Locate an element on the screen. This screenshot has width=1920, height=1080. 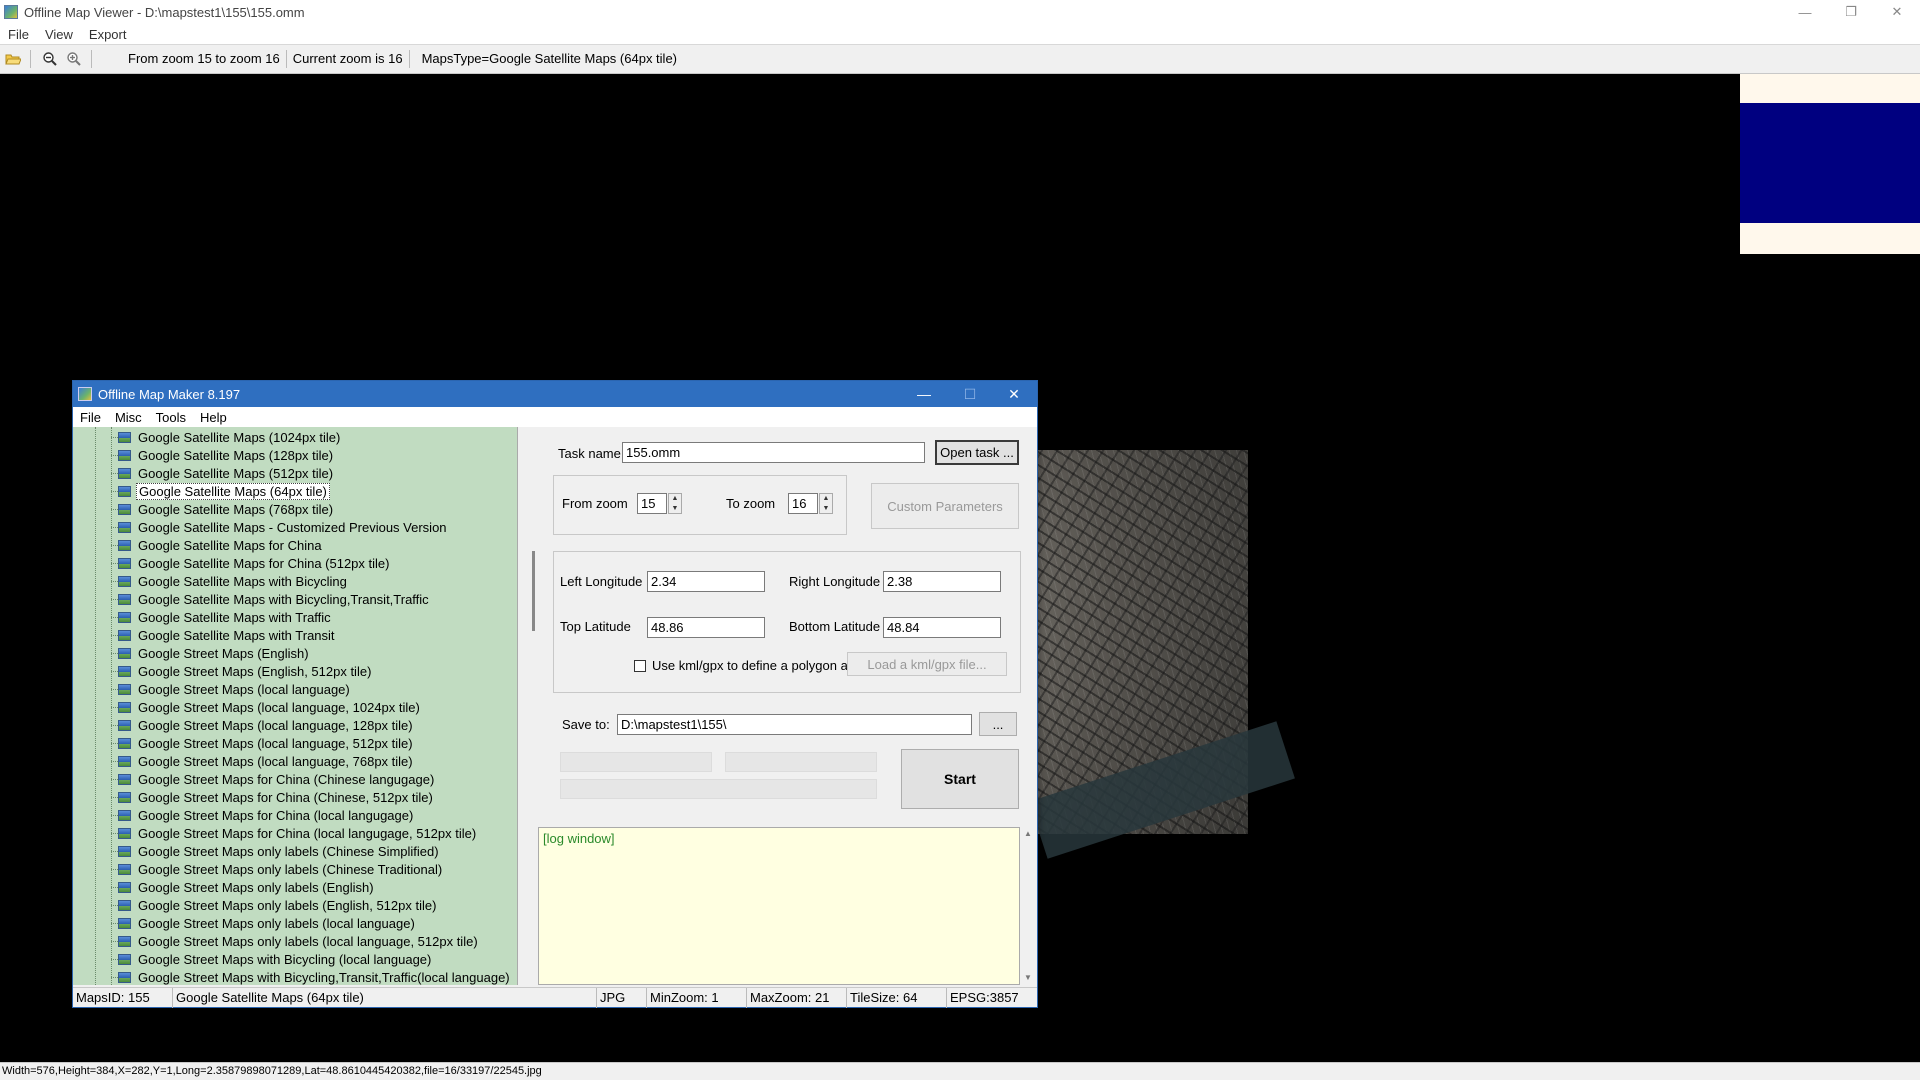
log-window: [log window] is located at coordinates (779, 906).